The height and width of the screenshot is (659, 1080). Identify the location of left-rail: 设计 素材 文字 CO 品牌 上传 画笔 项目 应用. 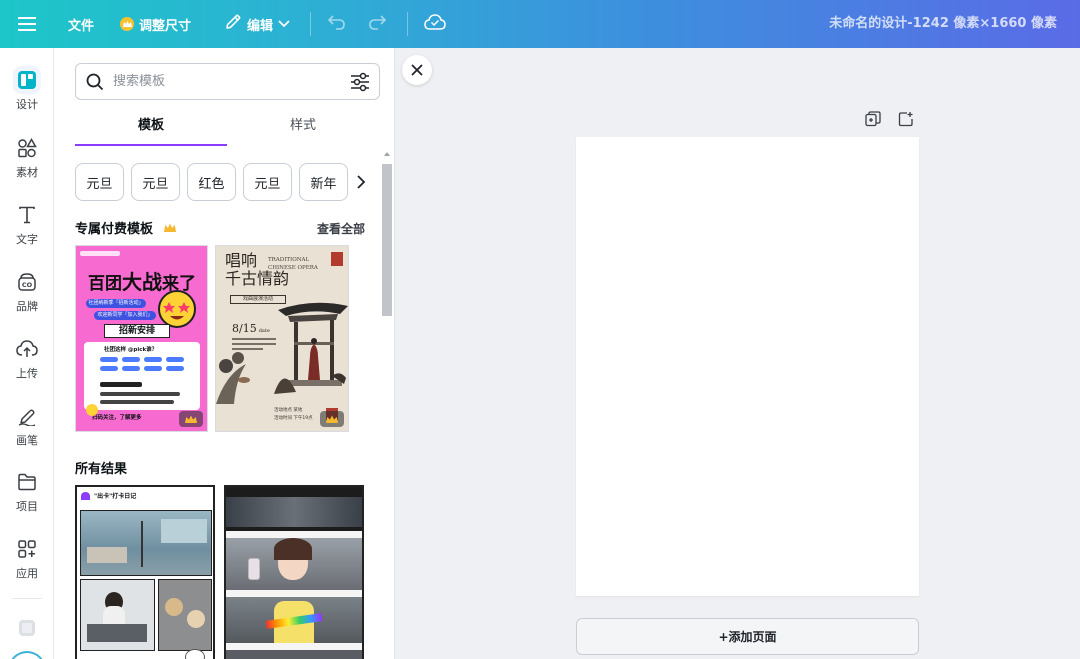
(27, 353).